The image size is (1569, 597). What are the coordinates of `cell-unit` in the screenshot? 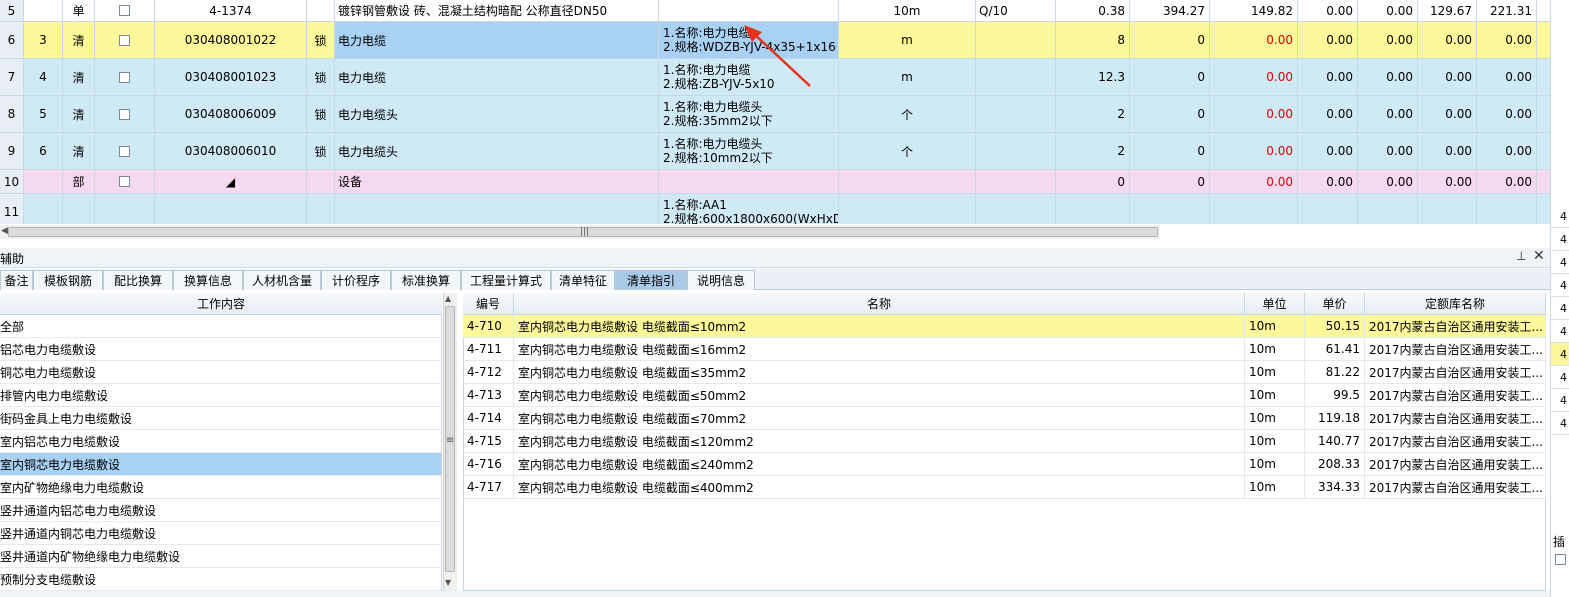 It's located at (907, 181).